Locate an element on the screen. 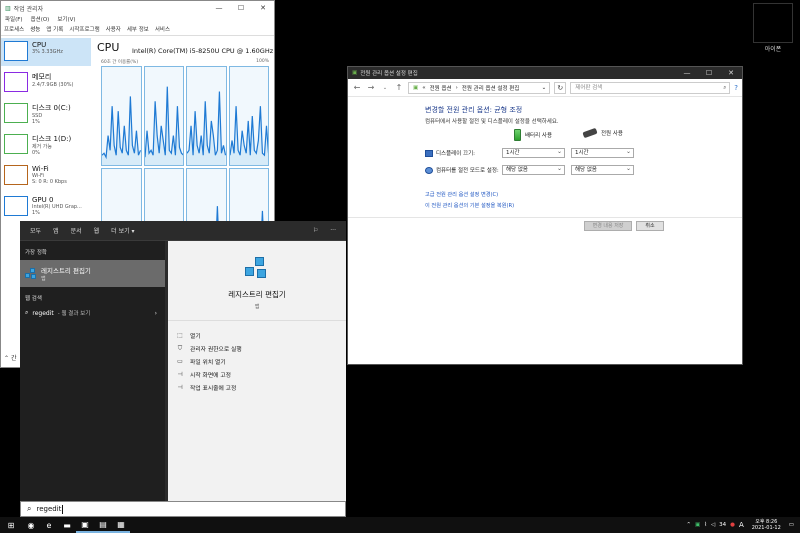 The height and width of the screenshot is (533, 800). filter-web: 웹 is located at coordinates (97, 230).